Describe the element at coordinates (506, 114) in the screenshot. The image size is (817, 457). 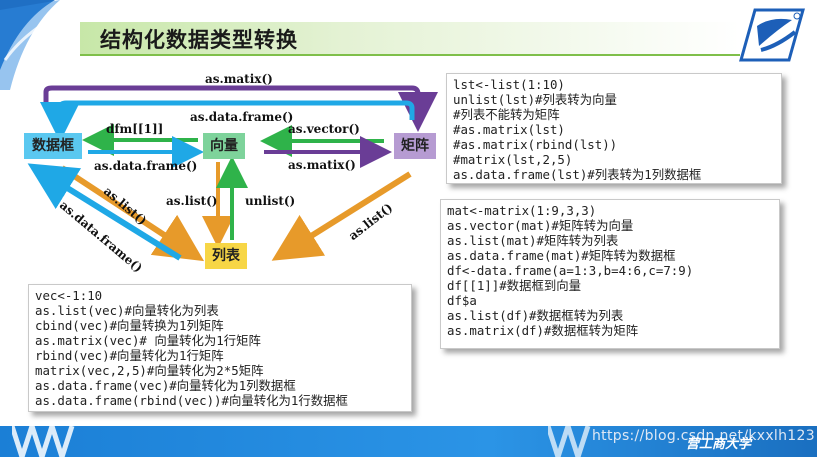
I see `code-line: #列表不能转为矩阵` at that location.